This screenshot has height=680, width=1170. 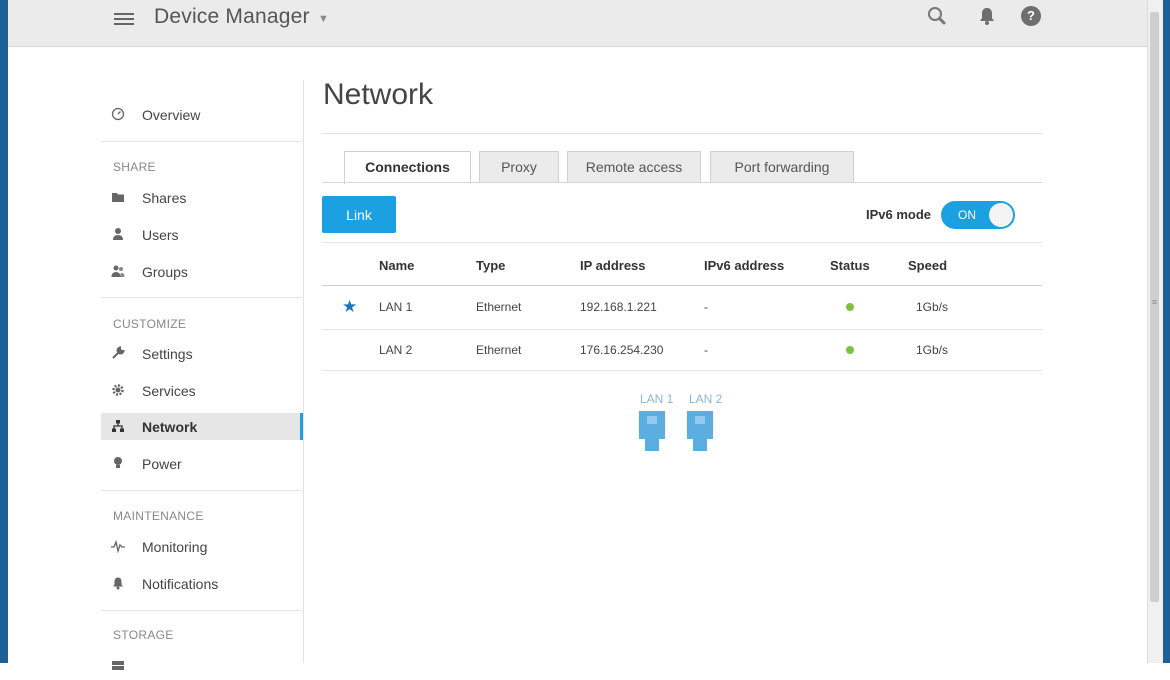 I want to click on title-divider, so click(x=682, y=133).